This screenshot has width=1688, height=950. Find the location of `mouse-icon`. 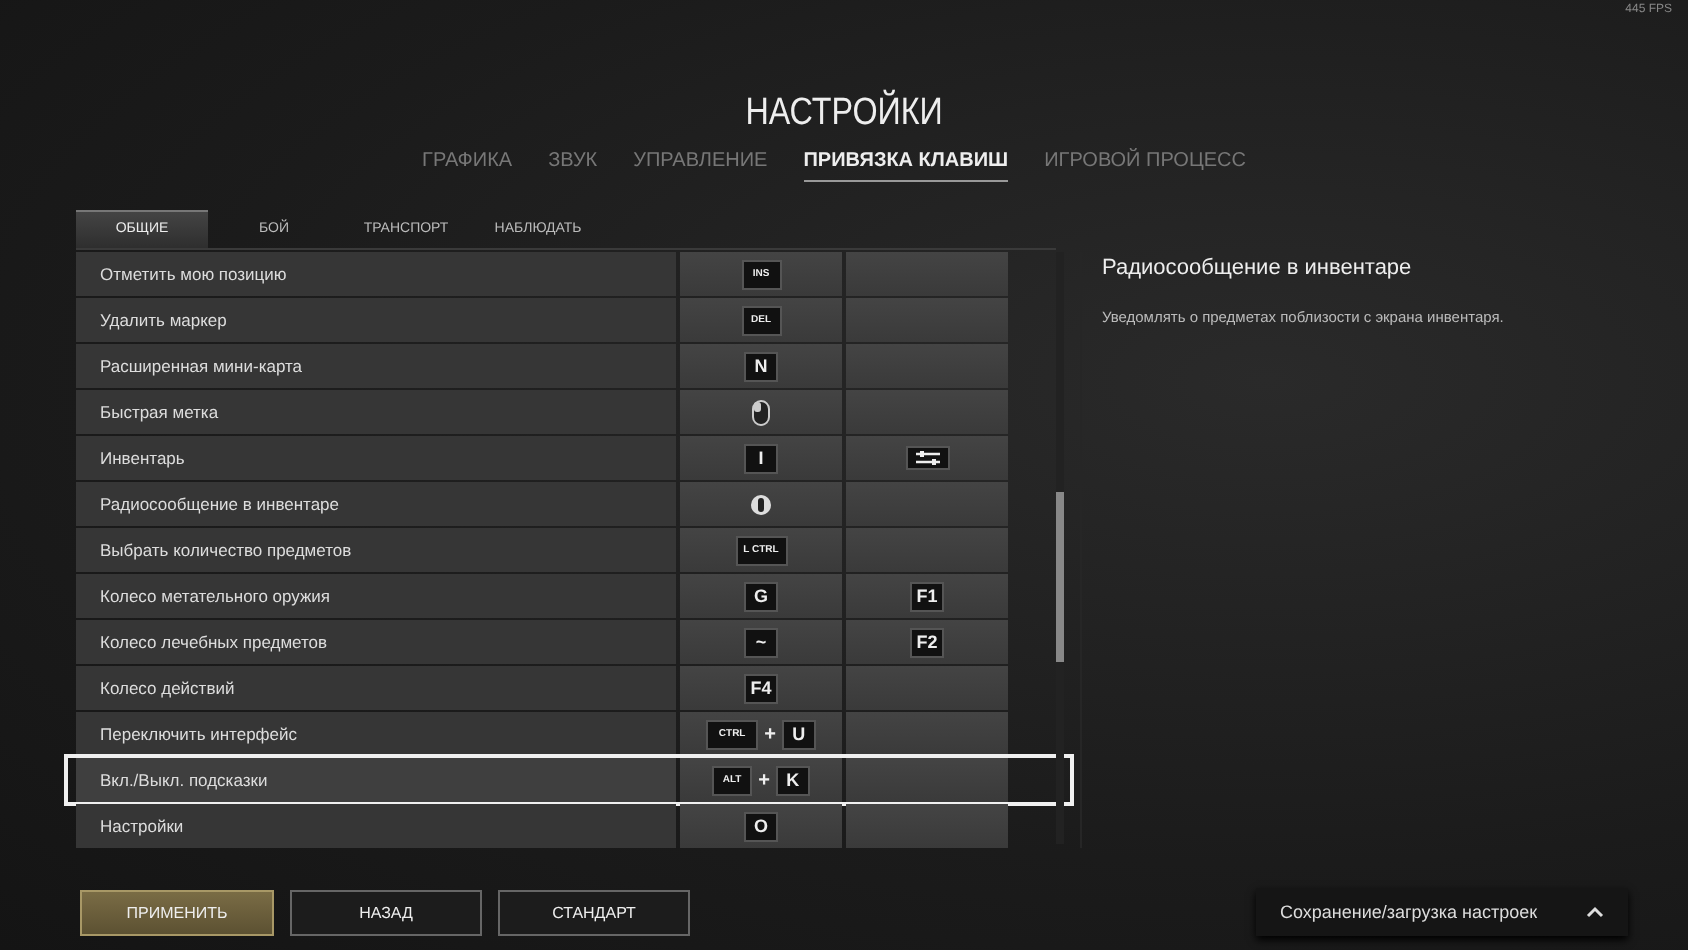

mouse-icon is located at coordinates (761, 412).